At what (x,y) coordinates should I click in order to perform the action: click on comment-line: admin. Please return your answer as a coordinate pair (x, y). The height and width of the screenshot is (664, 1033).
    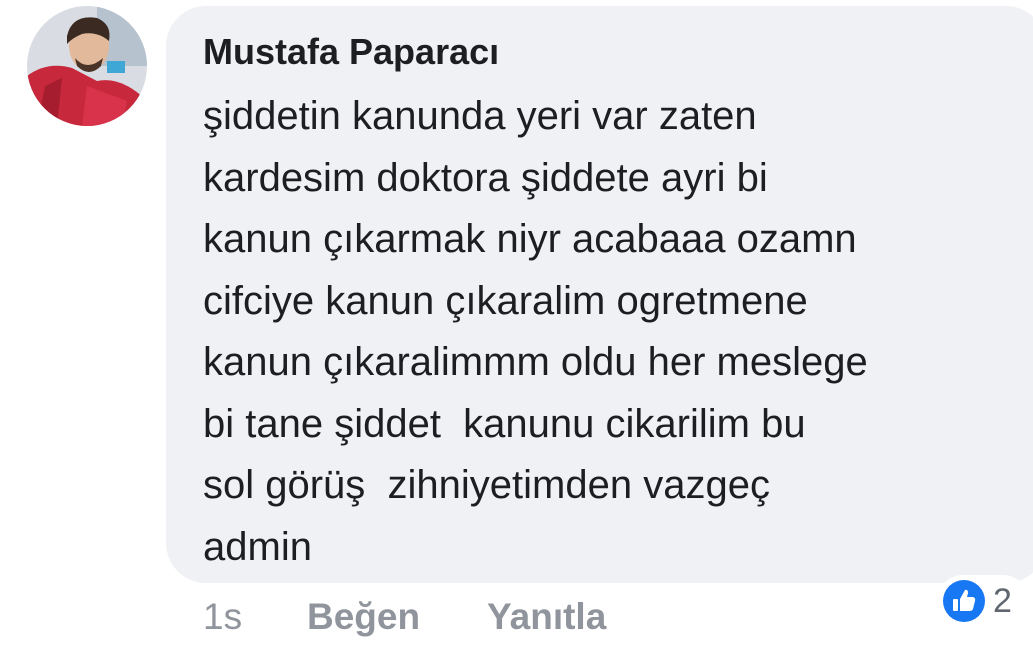
    Looking at the image, I should click on (257, 546).